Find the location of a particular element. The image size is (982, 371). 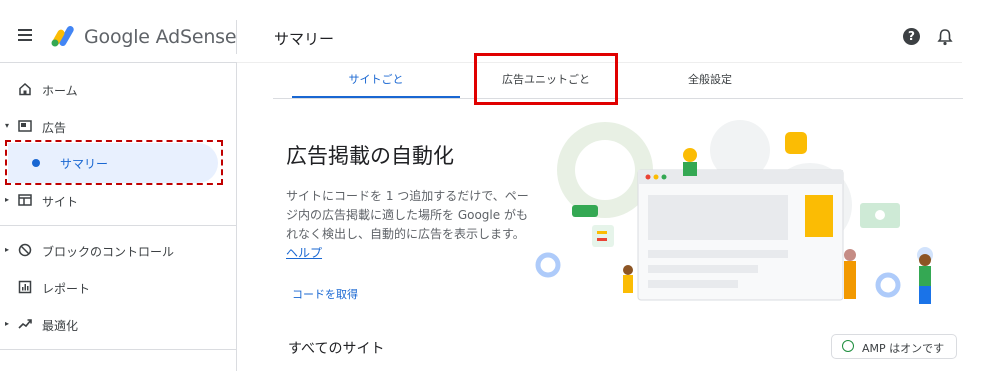

sidebar-item-reports: レポート is located at coordinates (118, 287).